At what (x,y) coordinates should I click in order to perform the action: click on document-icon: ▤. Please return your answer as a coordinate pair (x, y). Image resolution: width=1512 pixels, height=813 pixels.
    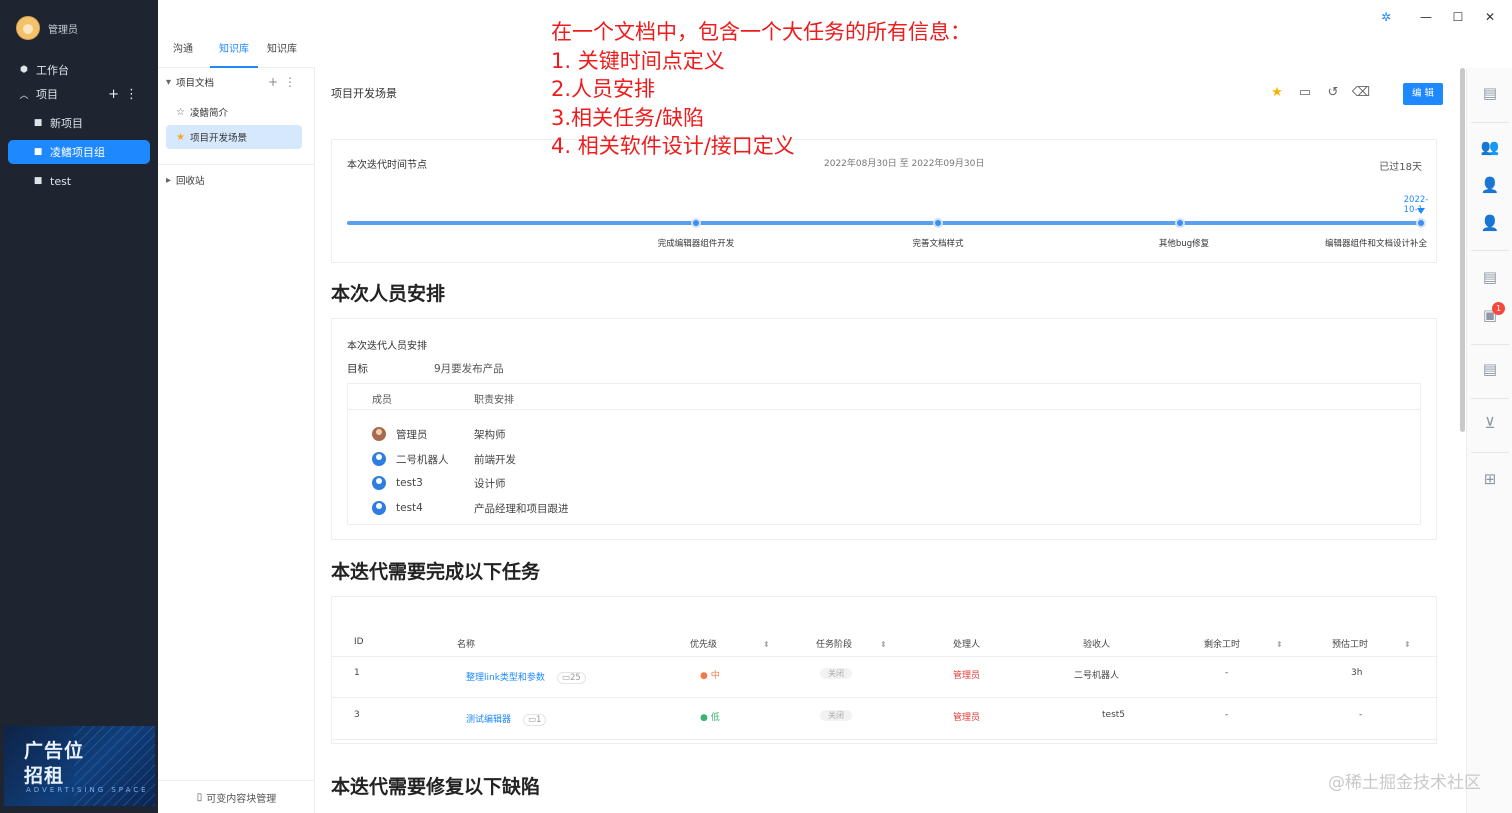
    Looking at the image, I should click on (1490, 94).